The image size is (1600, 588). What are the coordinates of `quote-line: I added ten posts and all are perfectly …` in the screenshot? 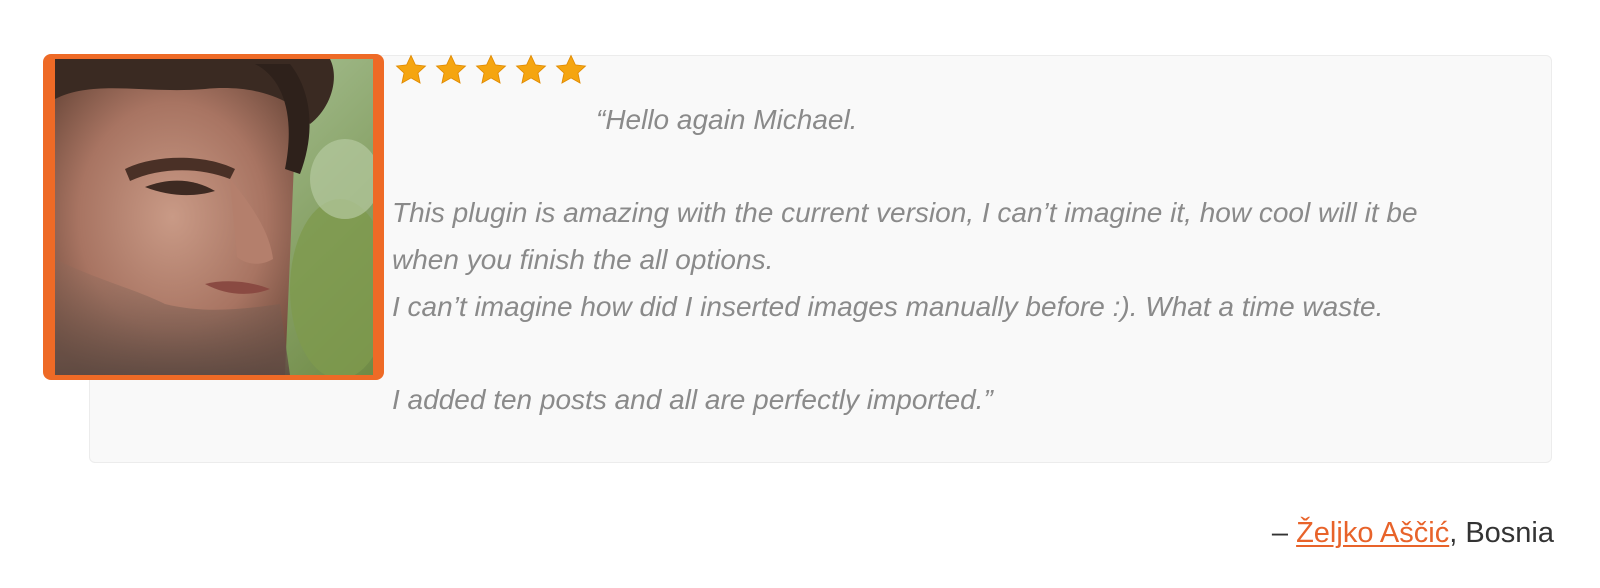 It's located at (692, 399).